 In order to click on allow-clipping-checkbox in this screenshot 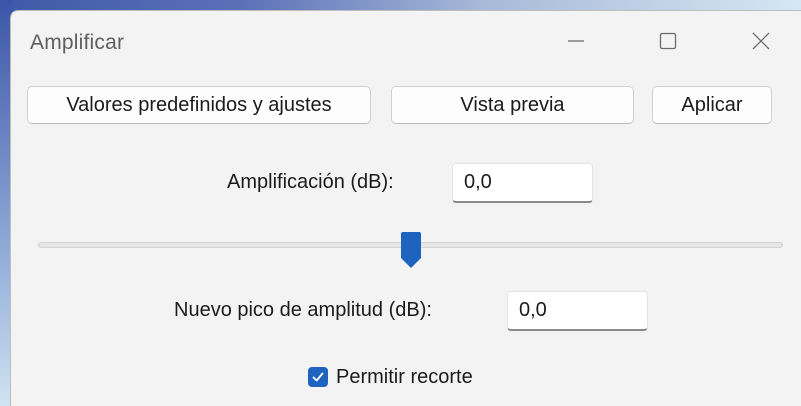, I will do `click(318, 377)`.